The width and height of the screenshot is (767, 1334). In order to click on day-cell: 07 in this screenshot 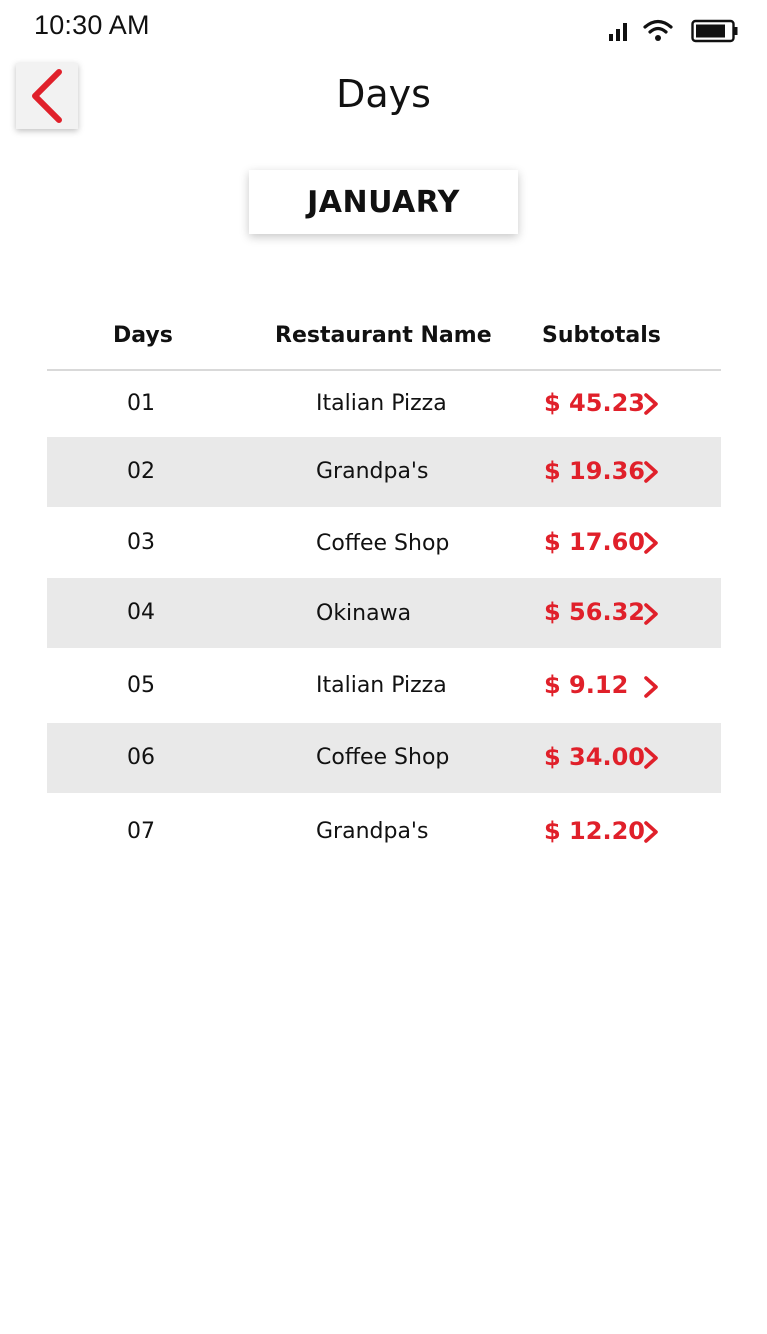, I will do `click(141, 831)`.